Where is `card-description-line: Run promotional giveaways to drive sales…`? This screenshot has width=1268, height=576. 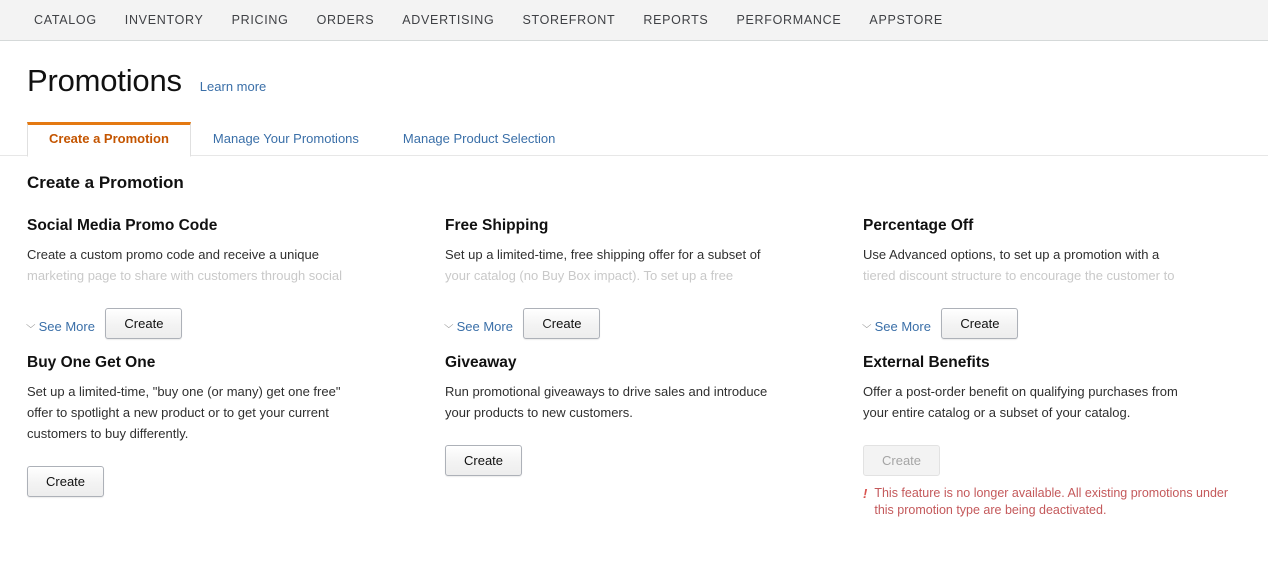 card-description-line: Run promotional giveaways to drive sales… is located at coordinates (606, 391).